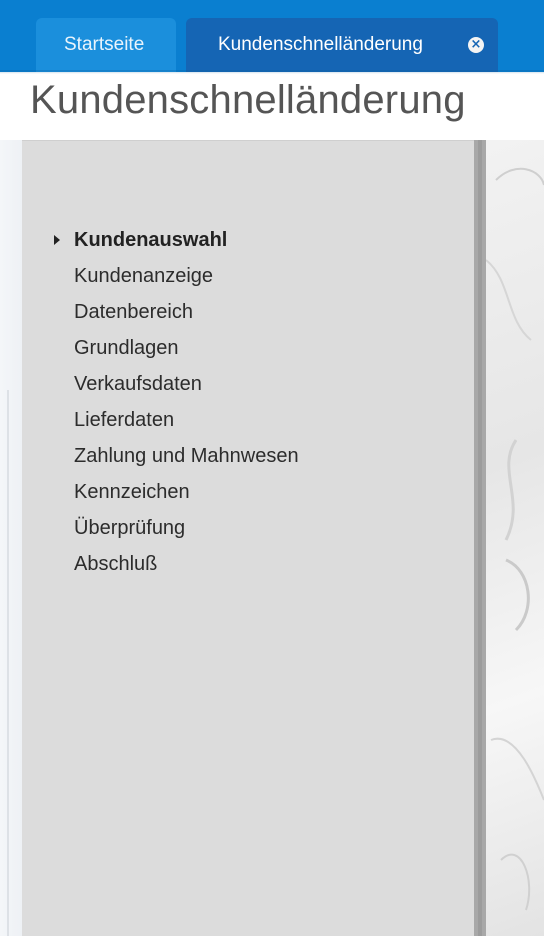 Image resolution: width=544 pixels, height=936 pixels. What do you see at coordinates (138, 384) in the screenshot?
I see `nav-item-label: Verkaufsdaten` at bounding box center [138, 384].